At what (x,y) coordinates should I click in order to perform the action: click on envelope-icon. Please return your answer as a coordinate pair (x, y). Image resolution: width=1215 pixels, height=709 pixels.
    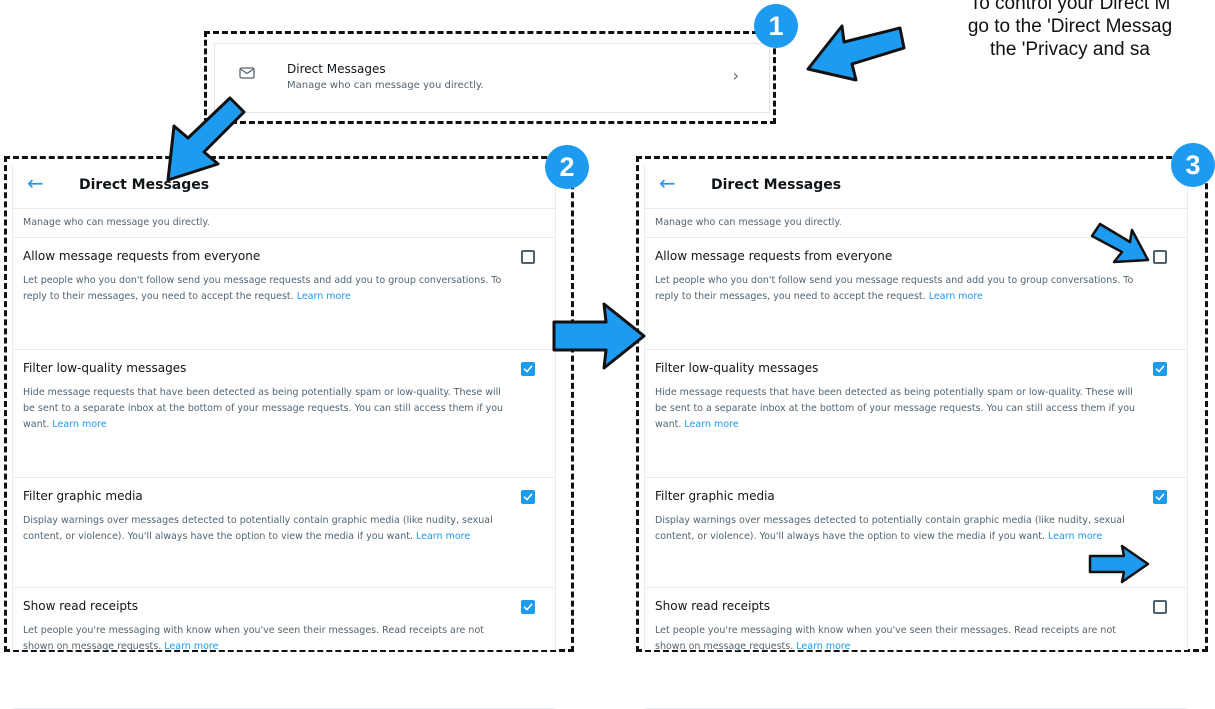
    Looking at the image, I should click on (247, 73).